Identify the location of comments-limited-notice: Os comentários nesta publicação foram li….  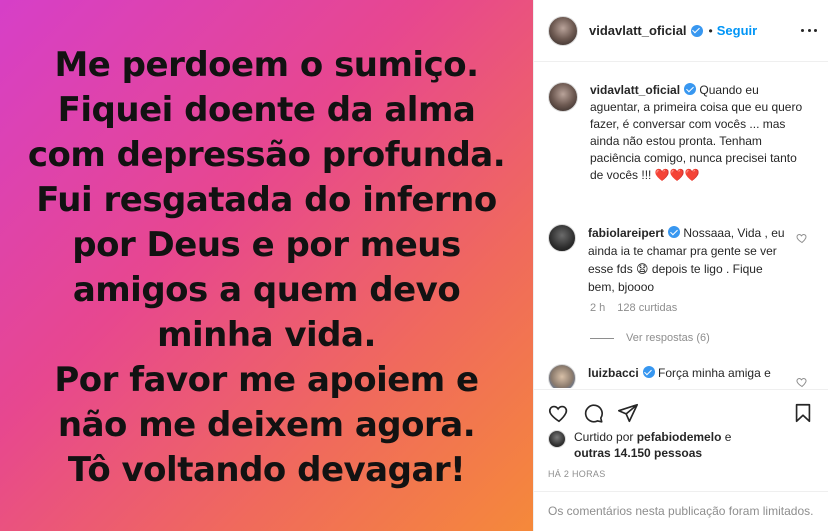
(681, 511).